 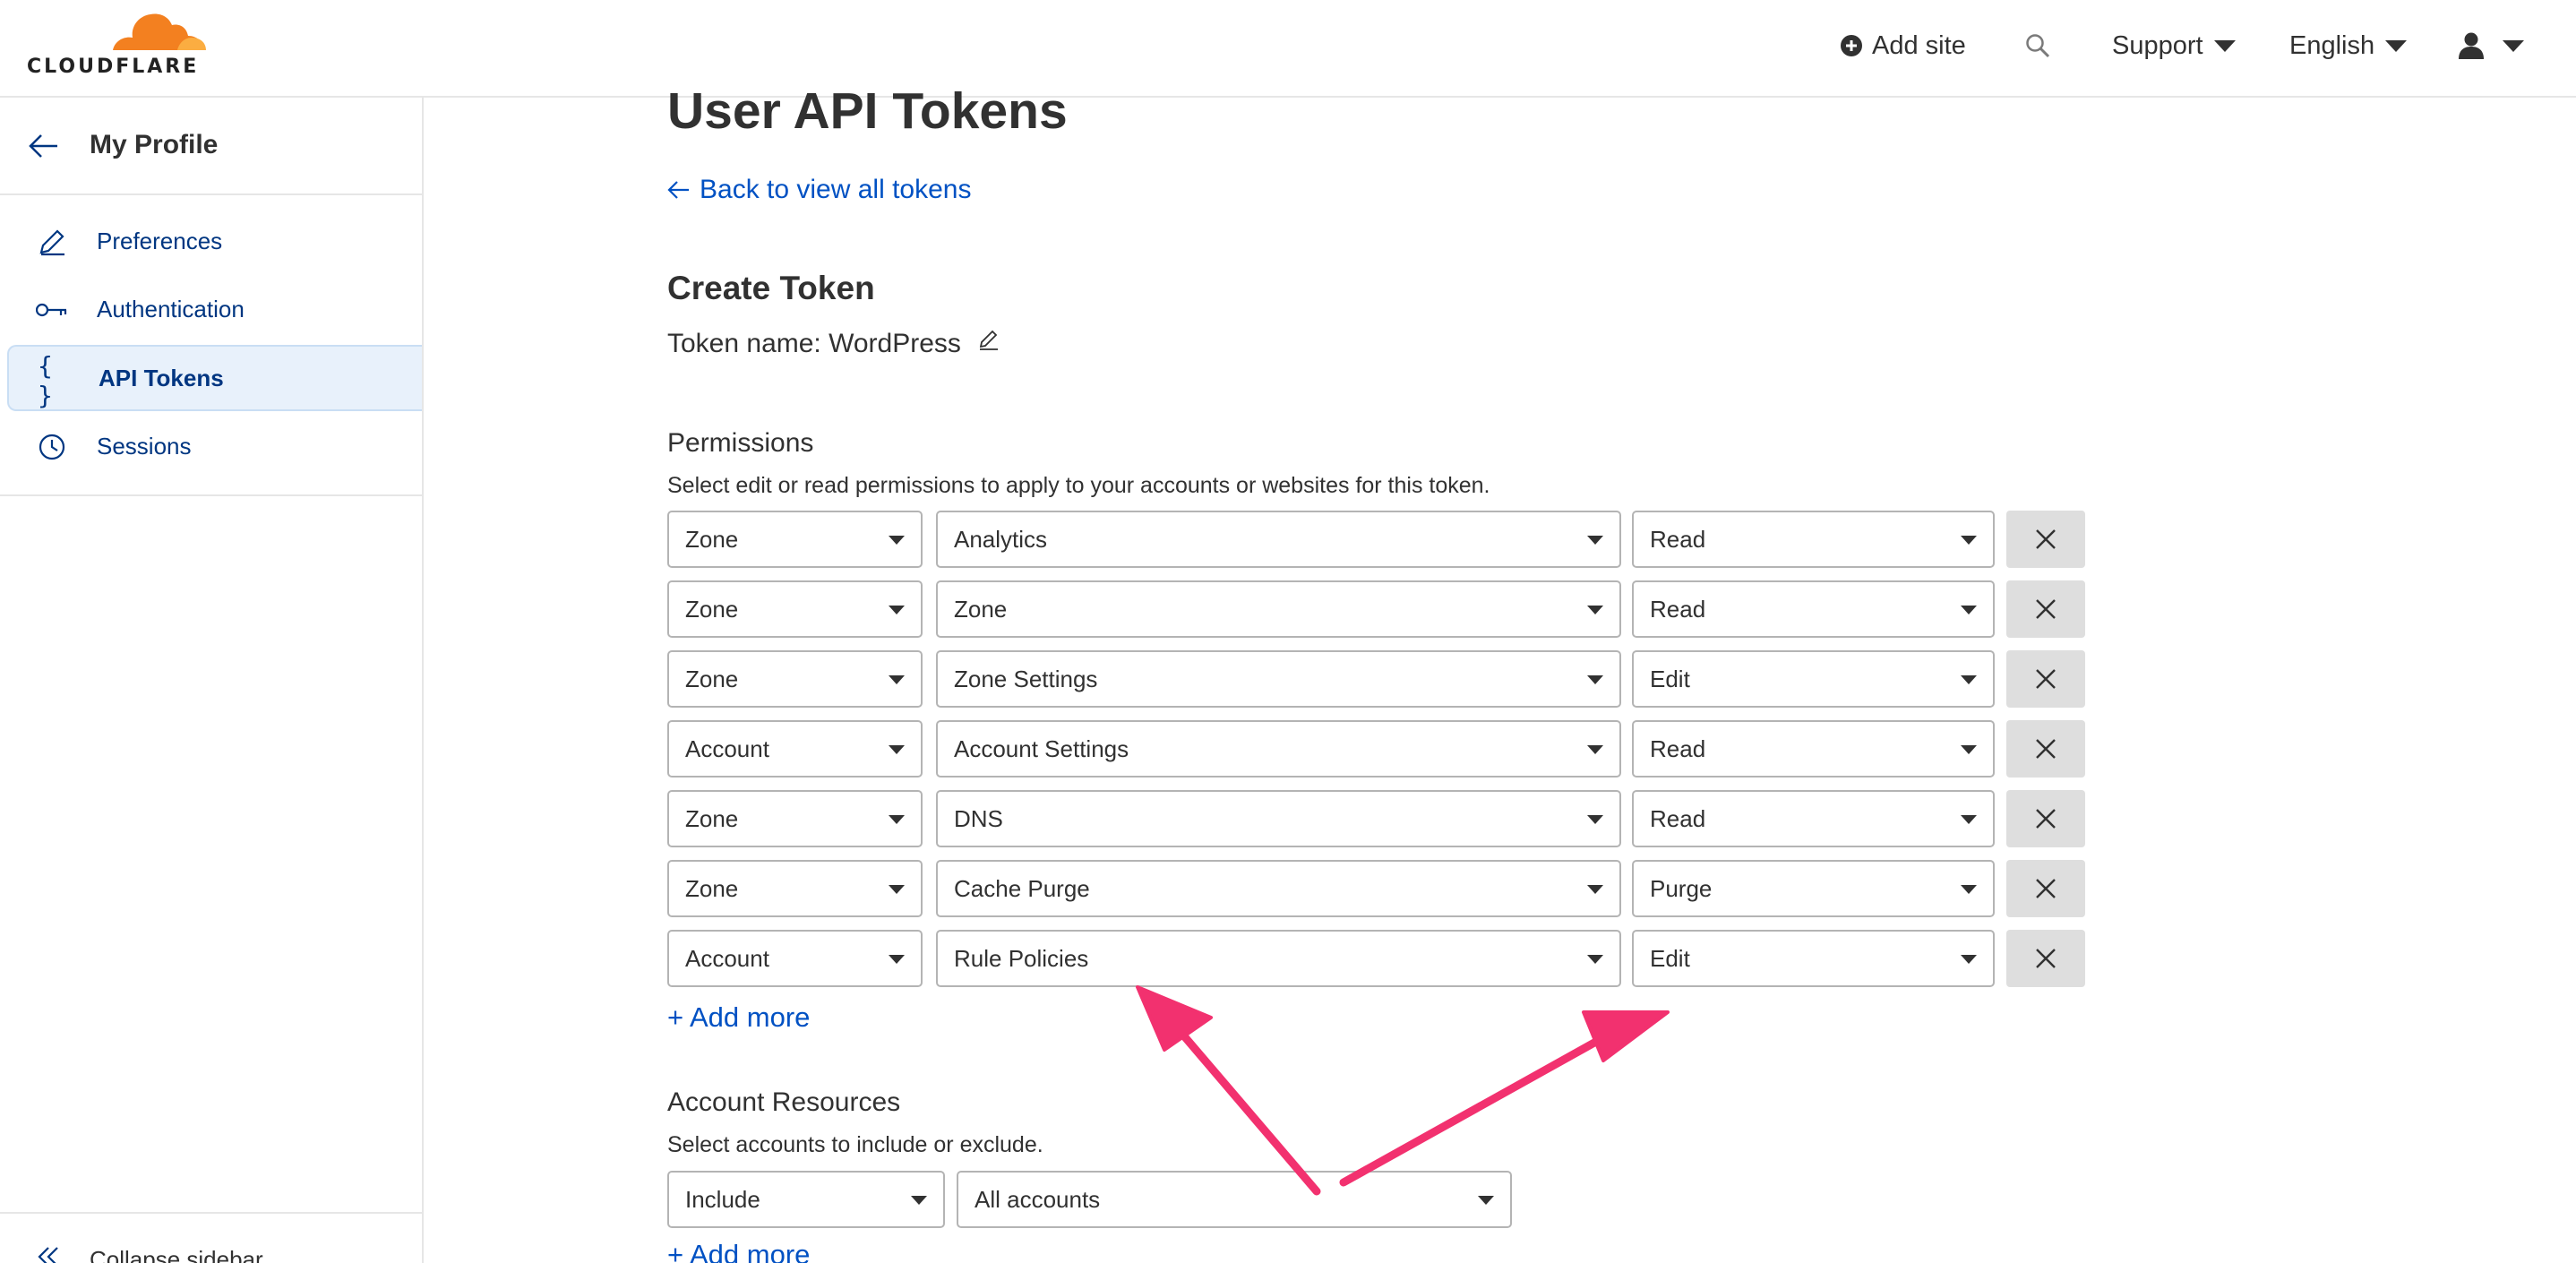 I want to click on resource-select: Cache Purge, so click(x=1278, y=888).